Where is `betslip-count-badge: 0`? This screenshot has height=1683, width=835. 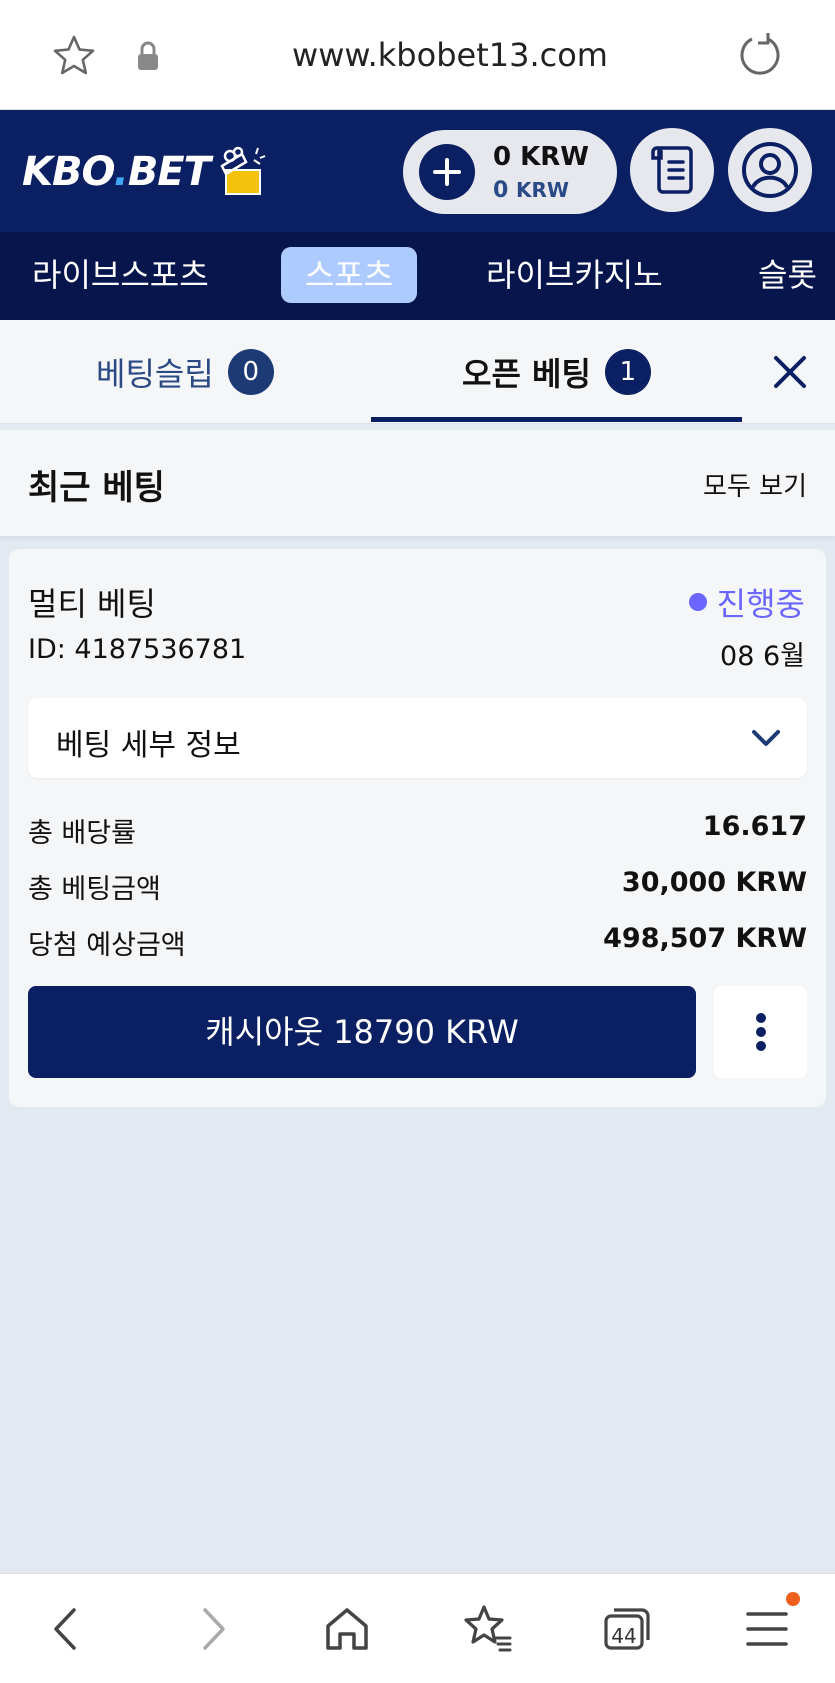
betslip-count-badge: 0 is located at coordinates (250, 372).